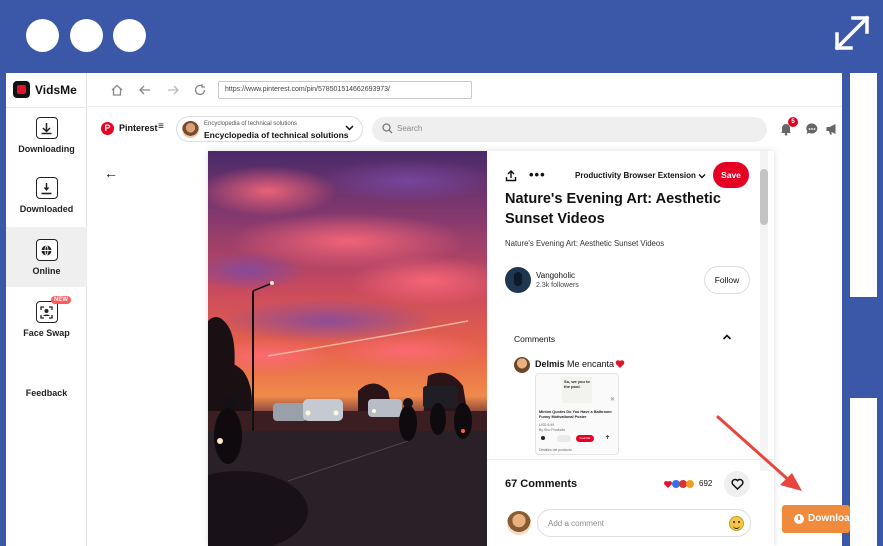  What do you see at coordinates (577, 384) in the screenshot?
I see `embed-image-text: So, we you to the pool.` at bounding box center [577, 384].